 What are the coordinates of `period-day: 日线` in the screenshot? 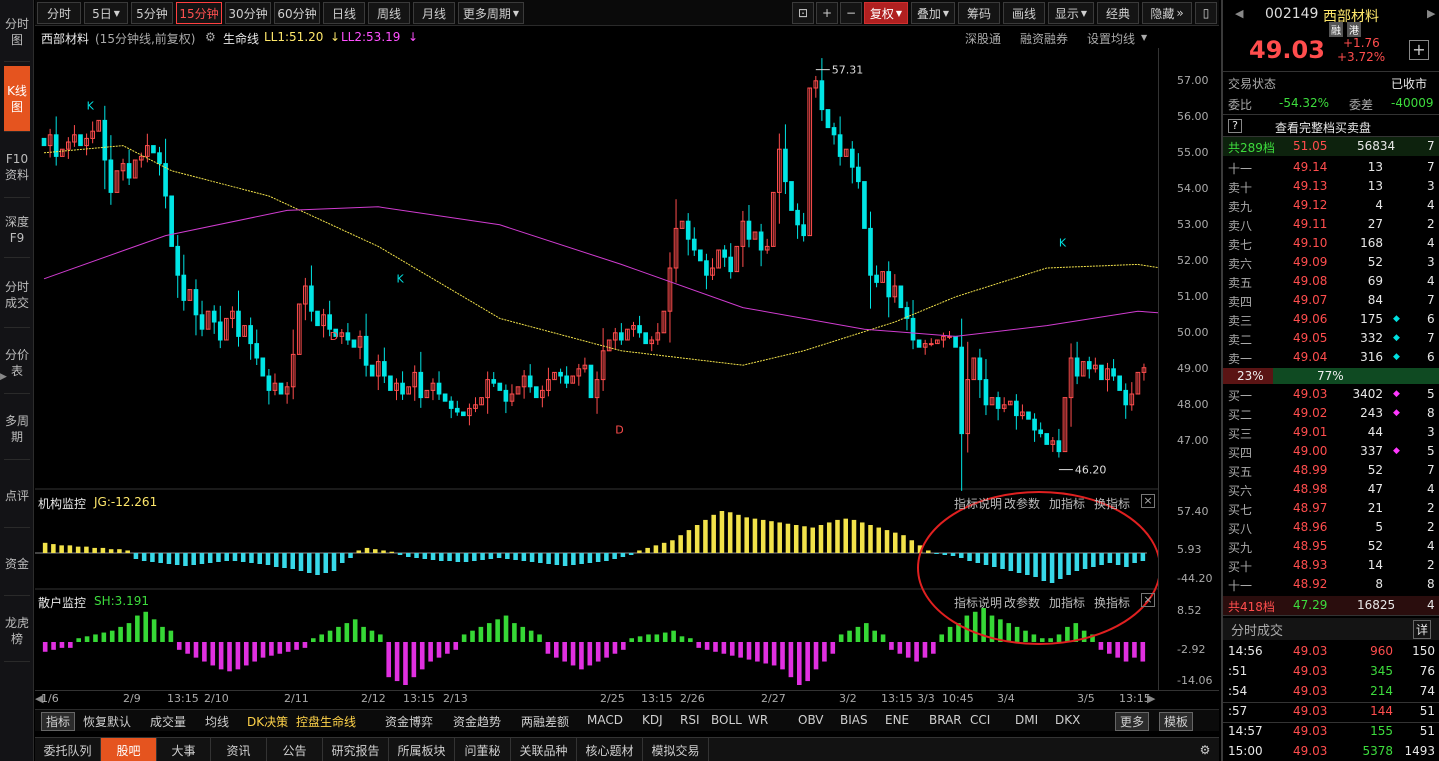 It's located at (344, 13).